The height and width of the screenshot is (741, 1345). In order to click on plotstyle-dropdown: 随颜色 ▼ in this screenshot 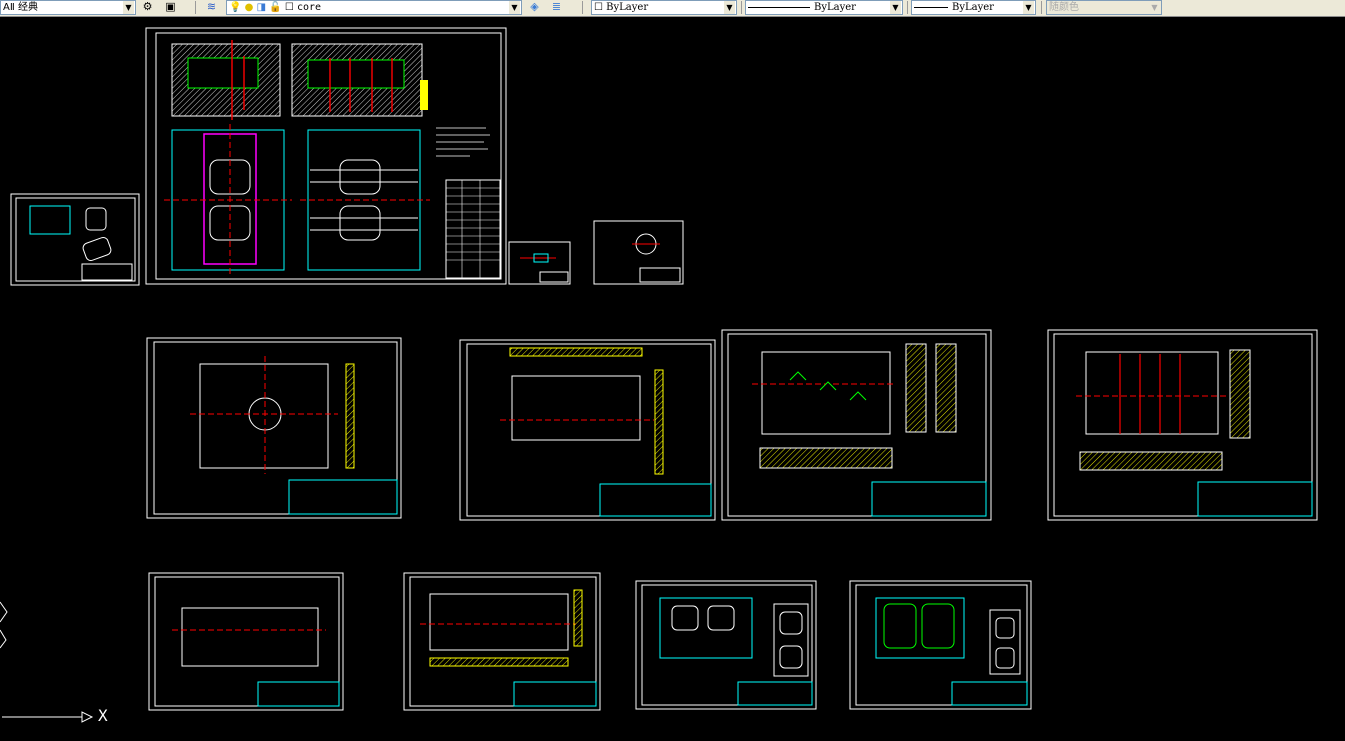, I will do `click(1104, 7)`.